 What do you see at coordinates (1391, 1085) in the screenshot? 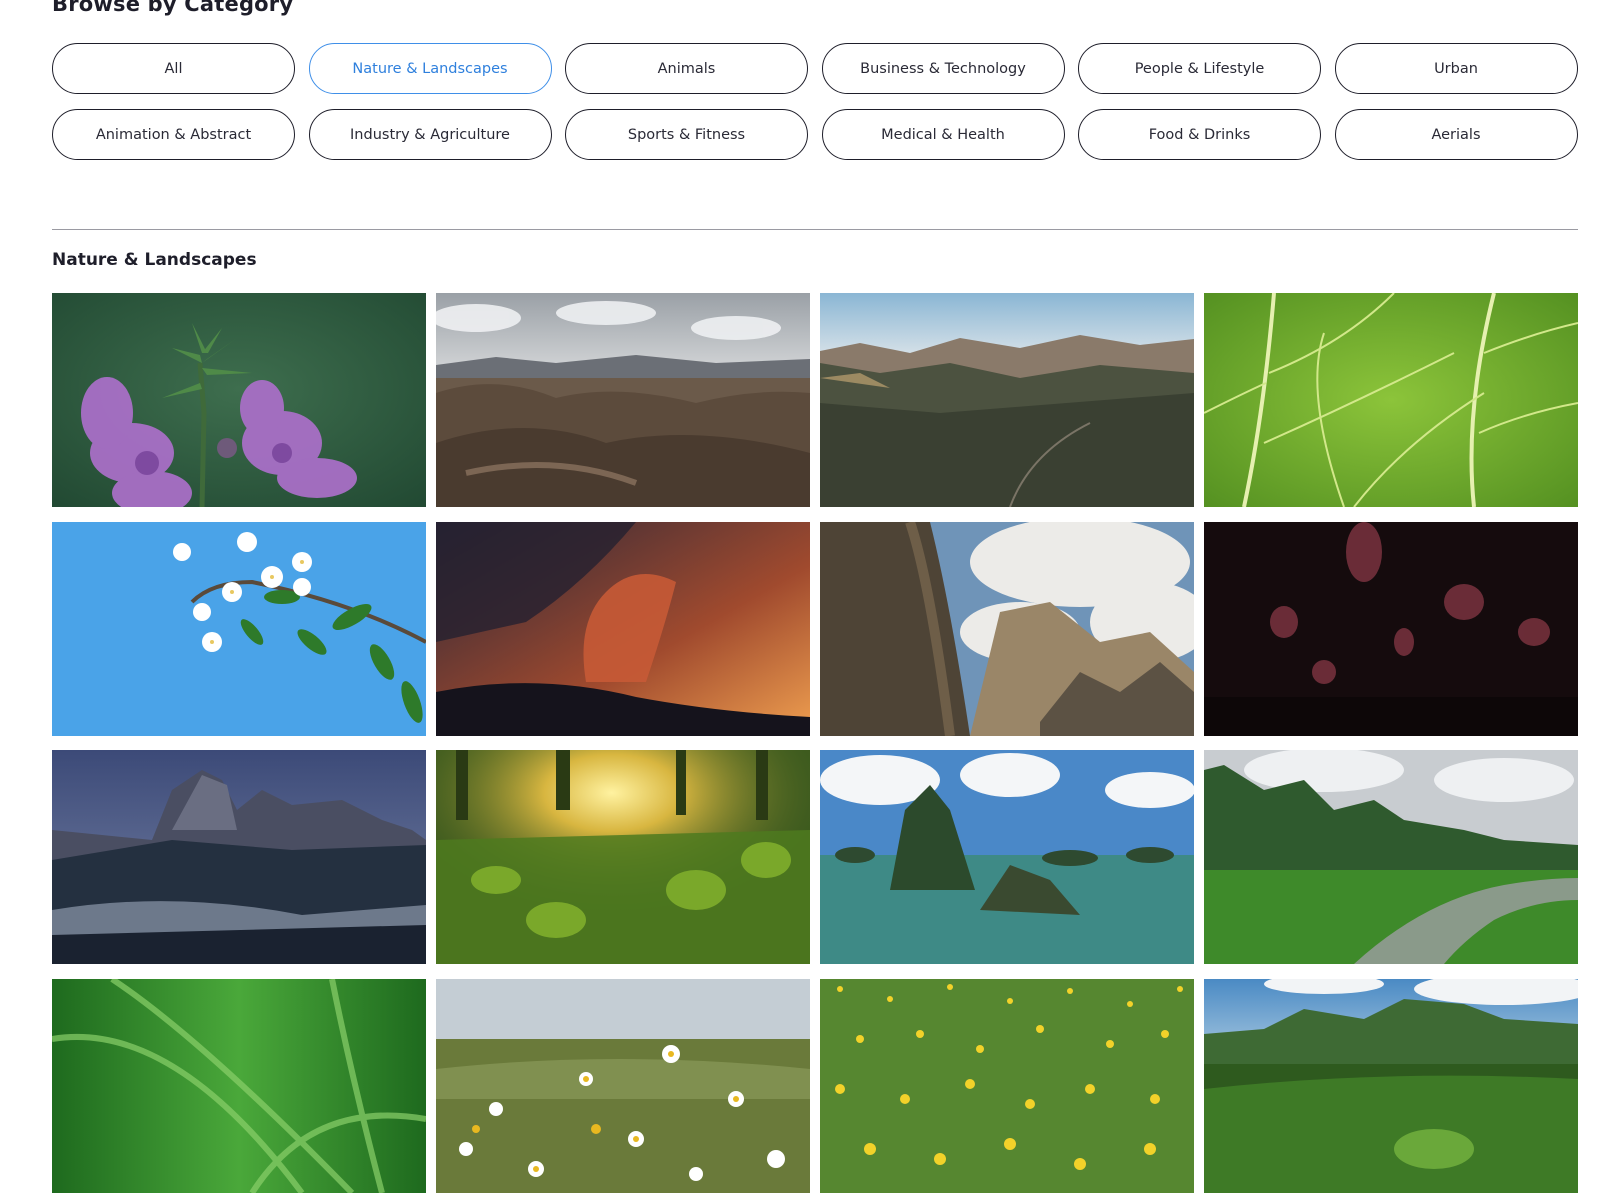
I see `green-hills-thumbnail` at bounding box center [1391, 1085].